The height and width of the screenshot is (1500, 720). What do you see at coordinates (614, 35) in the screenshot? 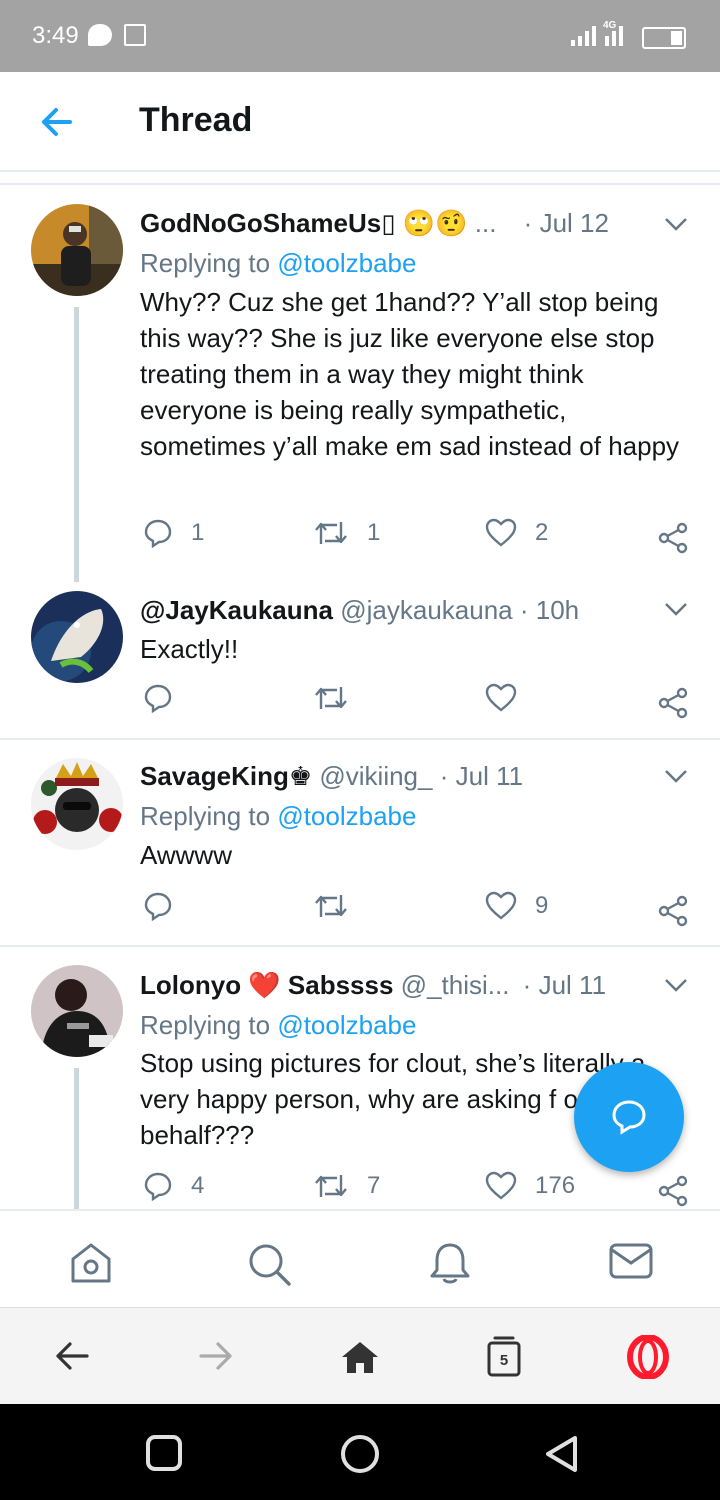
I see `signal-4g-icon` at bounding box center [614, 35].